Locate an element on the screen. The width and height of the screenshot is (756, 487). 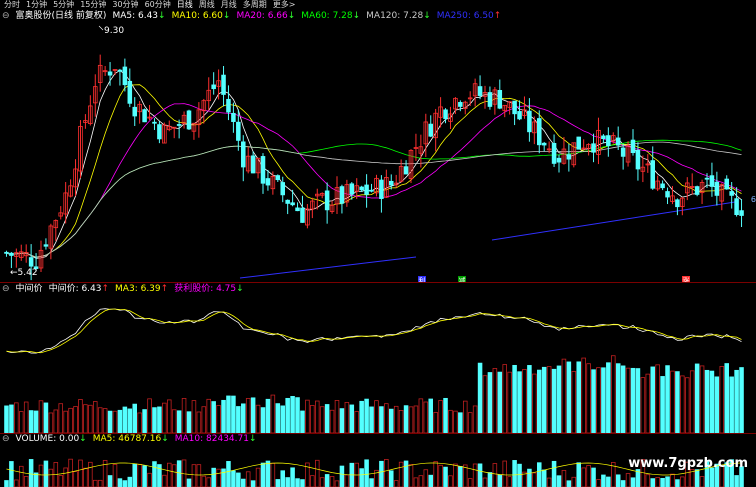
period-tab: 多周期 is located at coordinates (255, 5).